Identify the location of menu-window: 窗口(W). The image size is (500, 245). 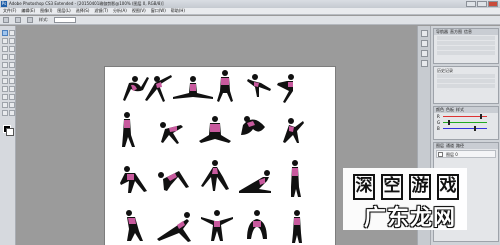
(158, 11).